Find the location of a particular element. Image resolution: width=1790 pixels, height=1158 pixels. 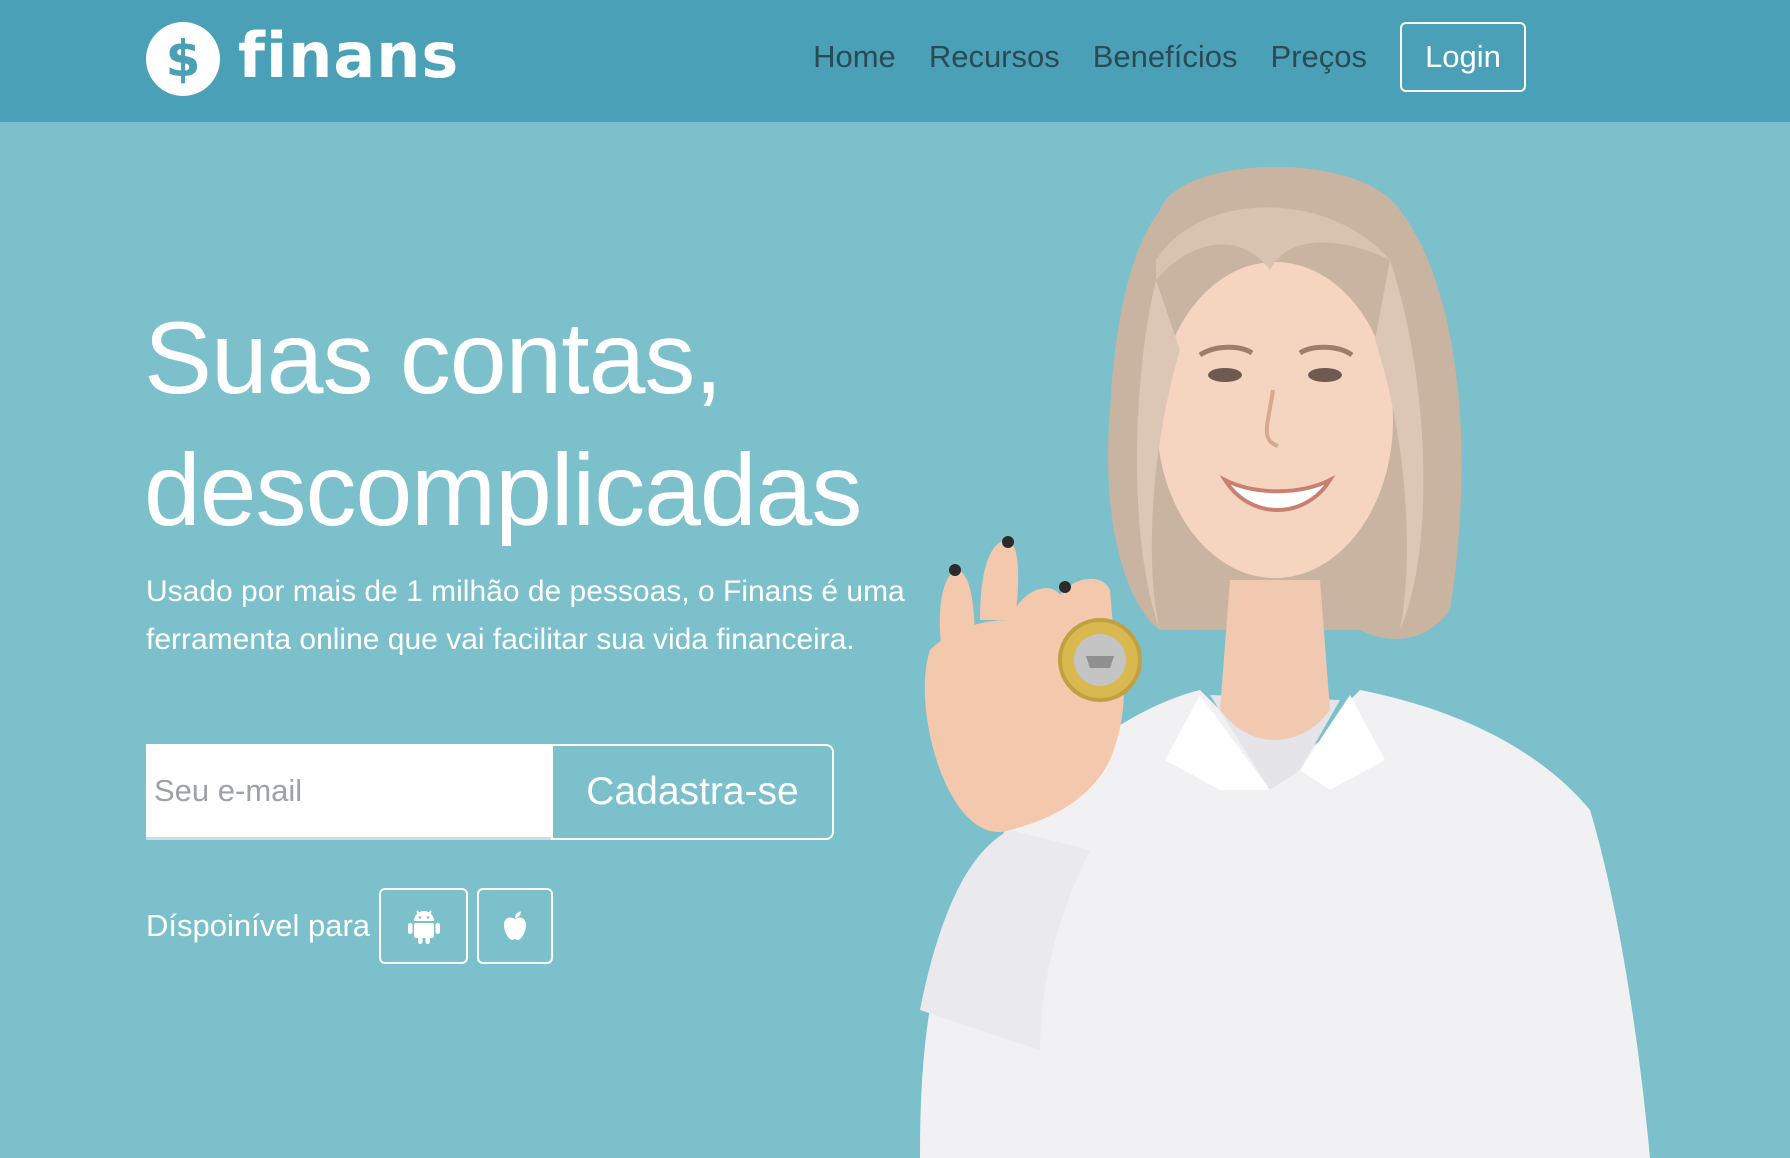

android-download-button is located at coordinates (424, 926).